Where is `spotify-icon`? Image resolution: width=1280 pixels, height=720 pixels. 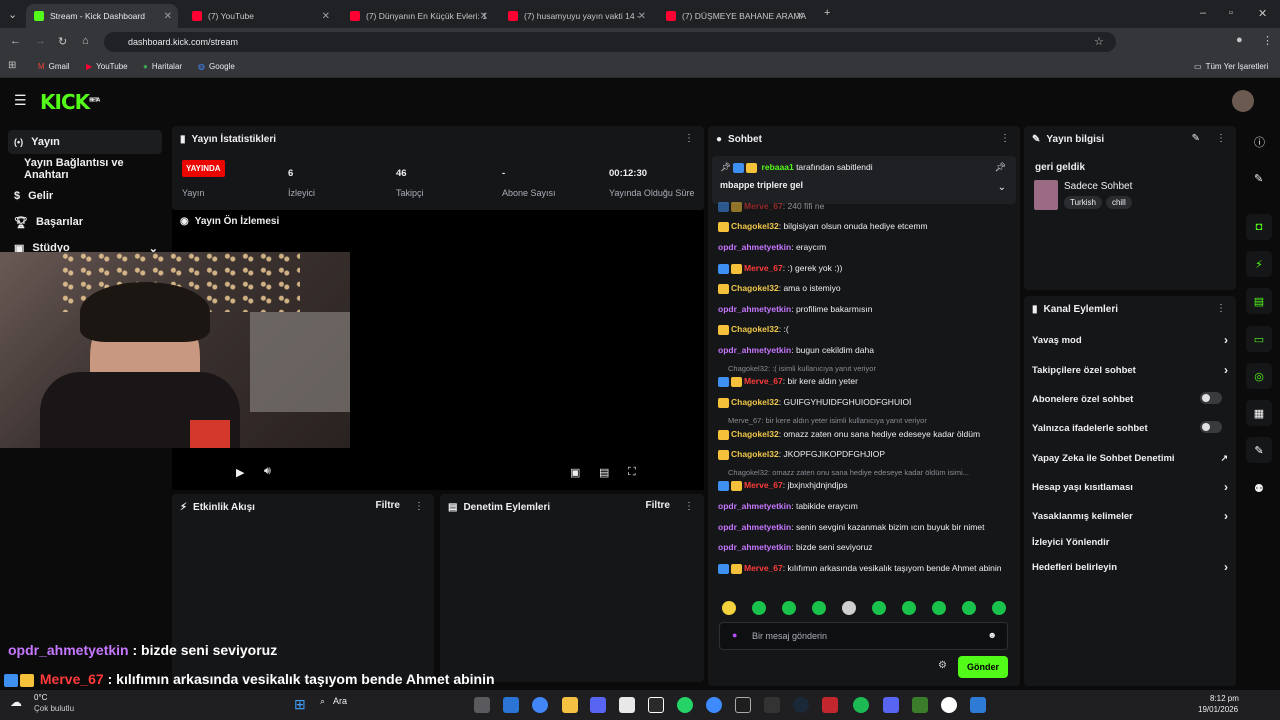
spotify-icon is located at coordinates (861, 705).